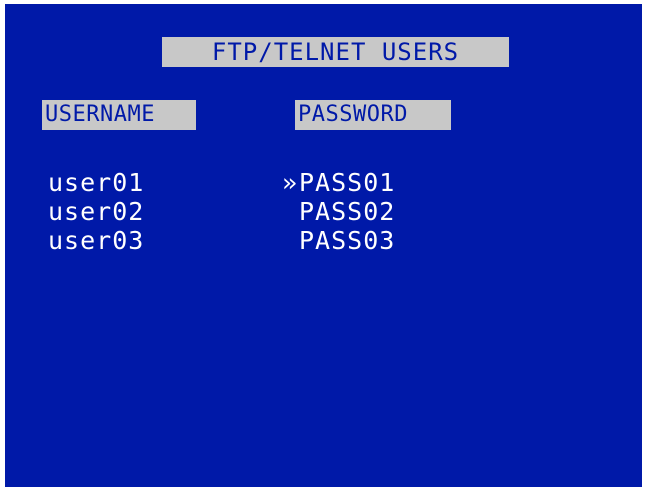 This screenshot has width=646, height=490. I want to click on user-row: user02 PASS02, so click(323, 211).